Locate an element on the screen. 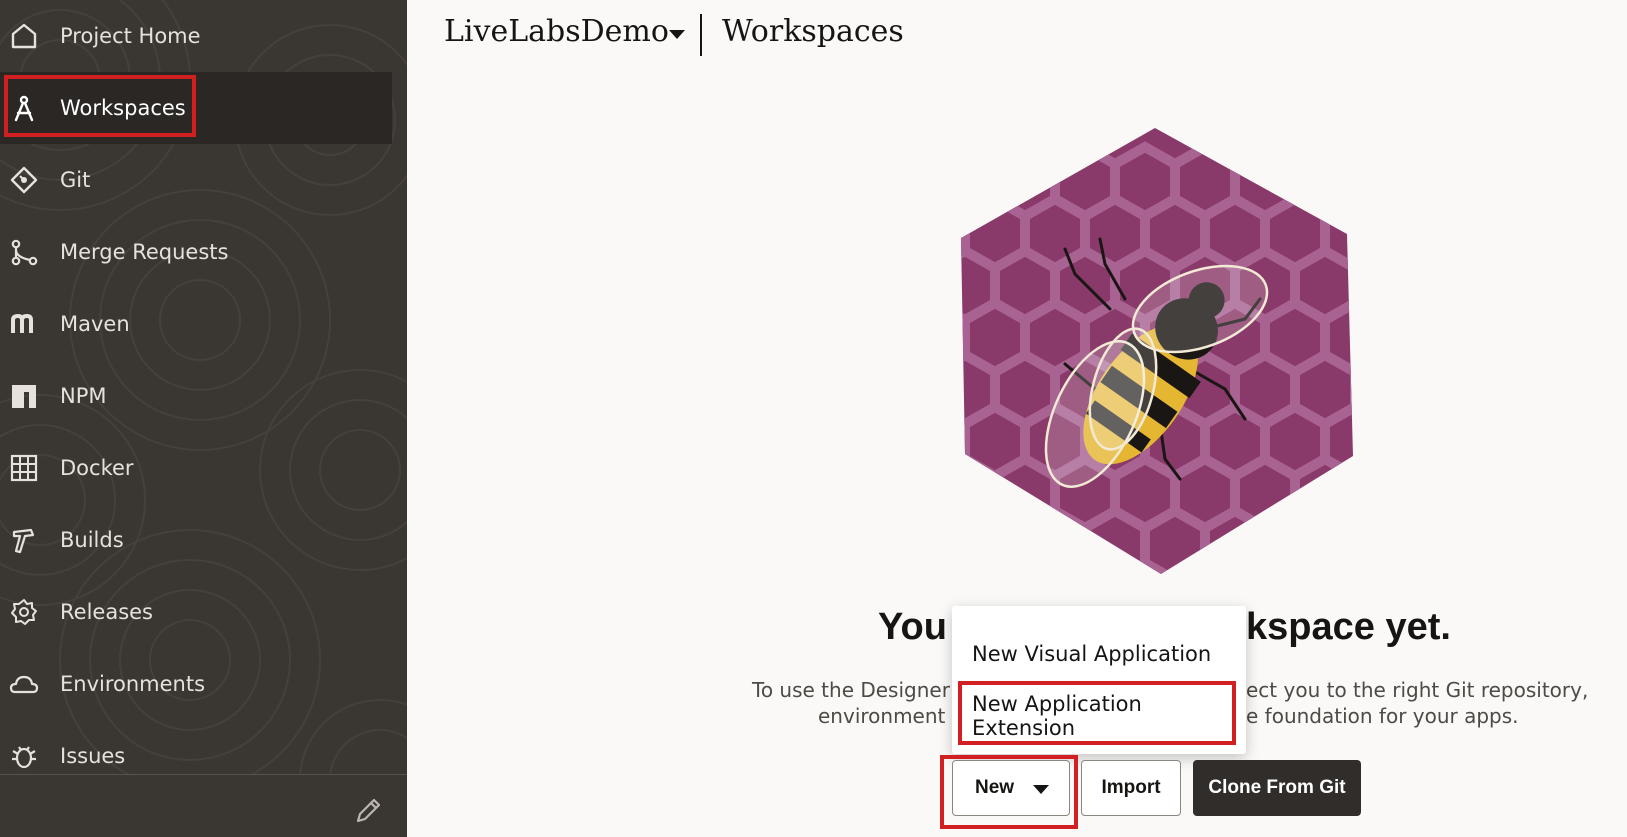  sidebar-item-project-home: Project Home is located at coordinates (196, 36).